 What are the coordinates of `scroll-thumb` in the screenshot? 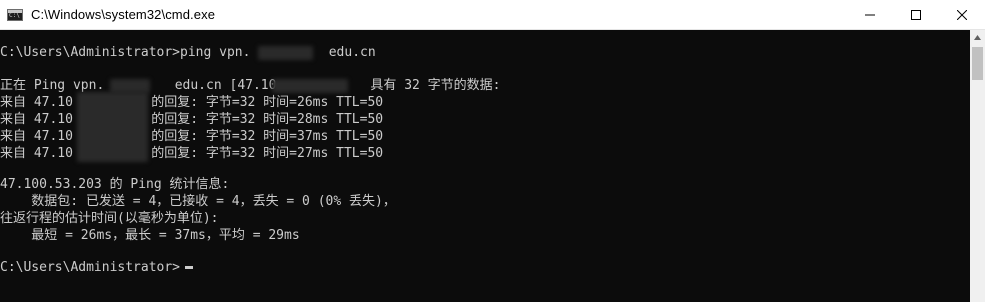 It's located at (977, 63).